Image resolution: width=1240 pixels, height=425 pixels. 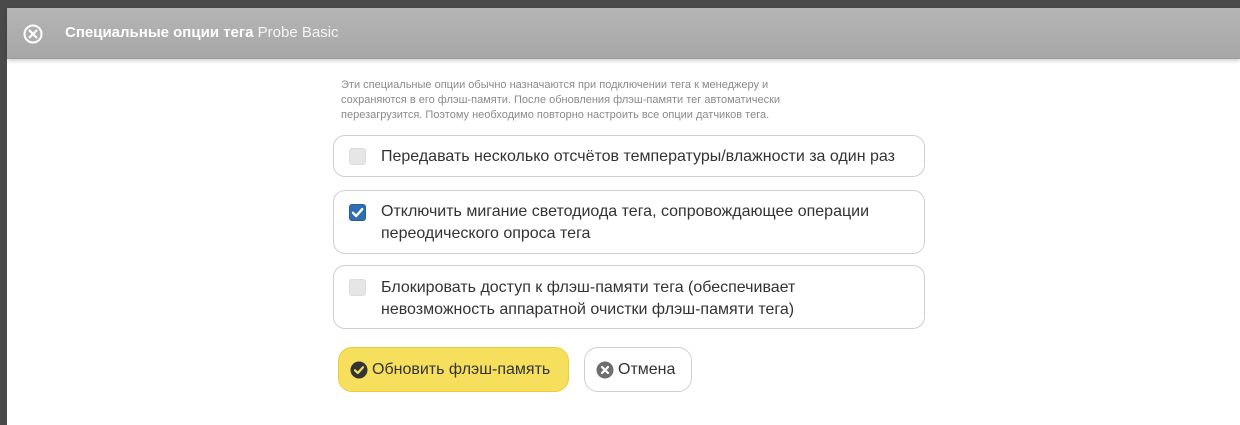 I want to click on close-icon, so click(x=33, y=34).